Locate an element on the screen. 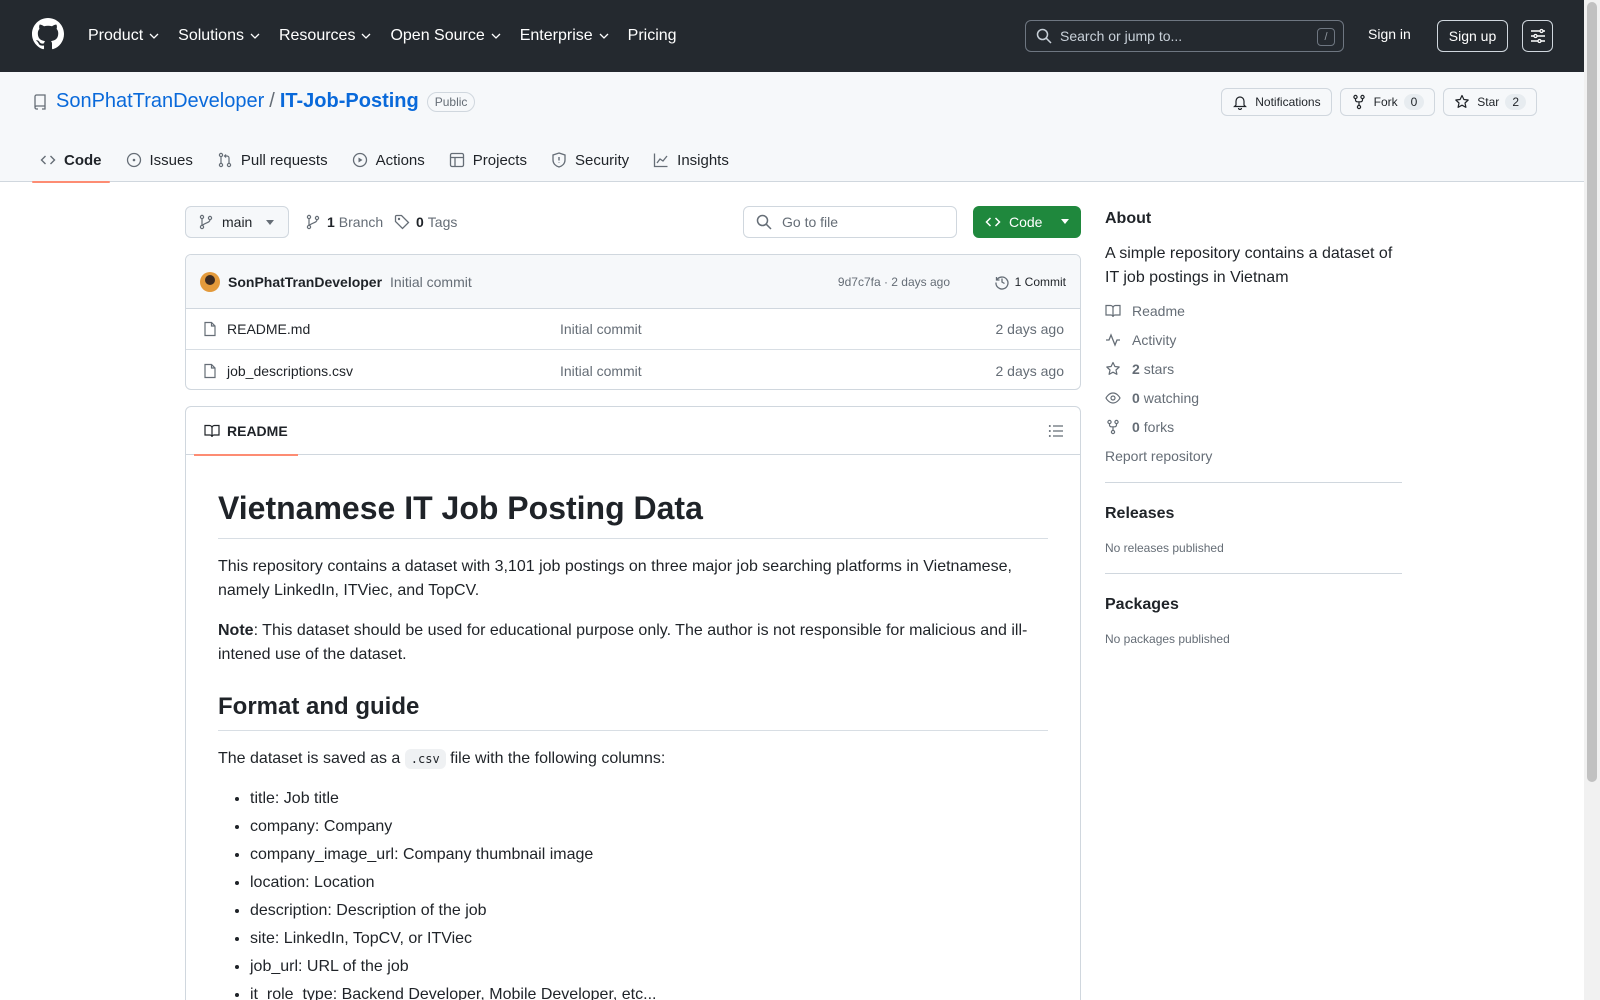 The width and height of the screenshot is (1600, 1000). tab-insights: Insights is located at coordinates (691, 160).